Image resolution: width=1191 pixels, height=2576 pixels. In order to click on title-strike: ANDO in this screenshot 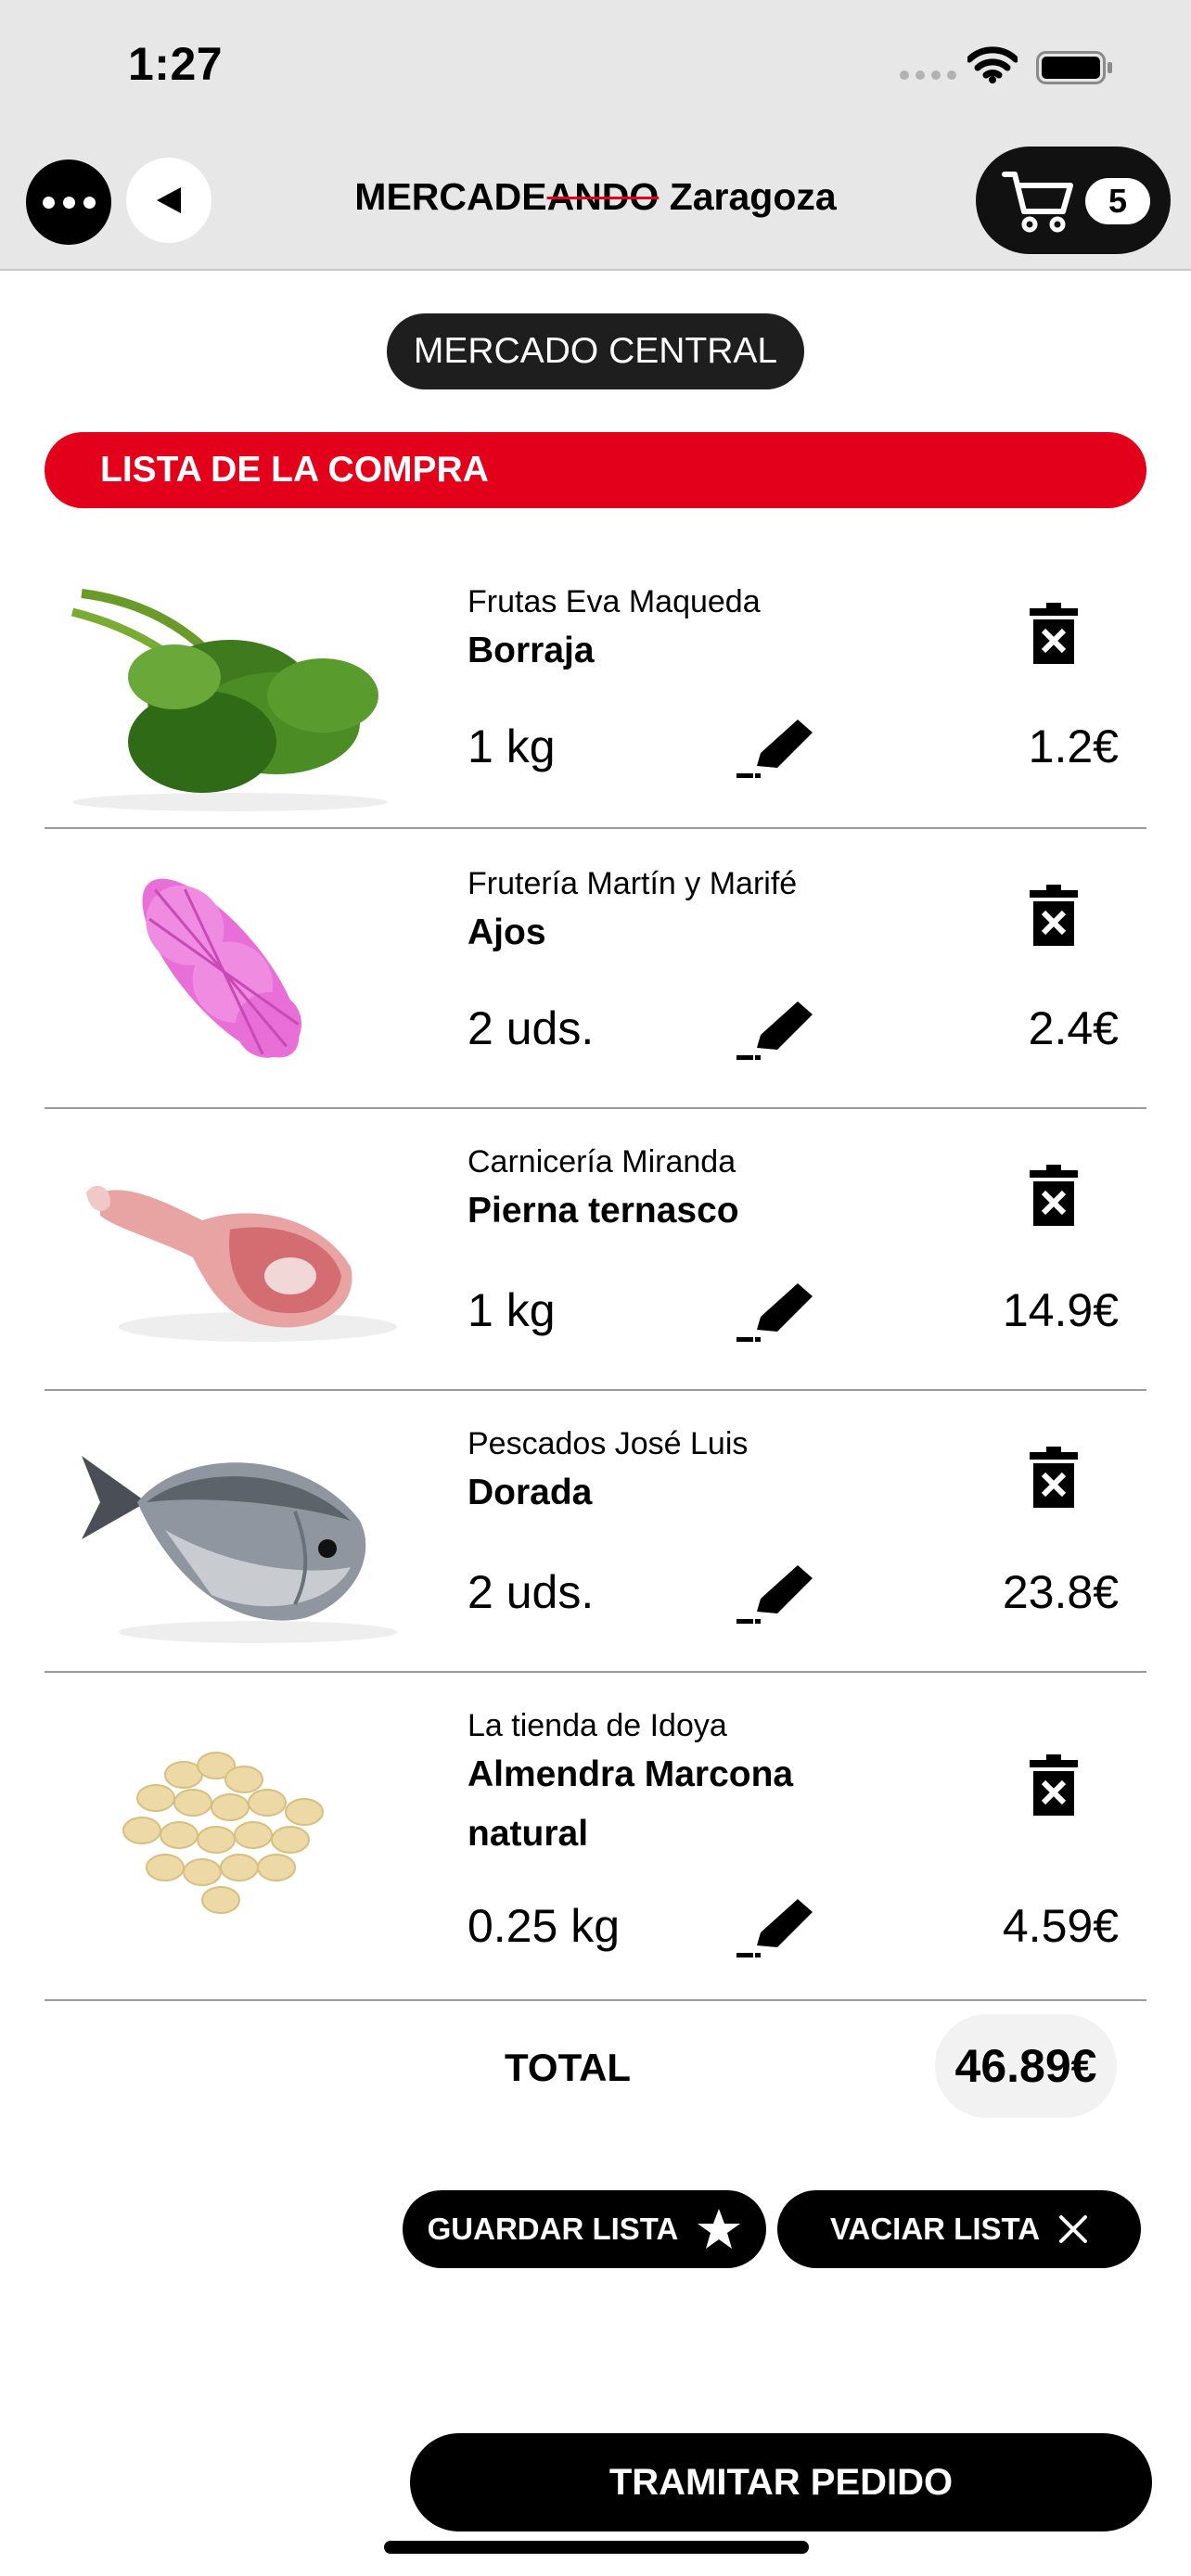, I will do `click(603, 196)`.